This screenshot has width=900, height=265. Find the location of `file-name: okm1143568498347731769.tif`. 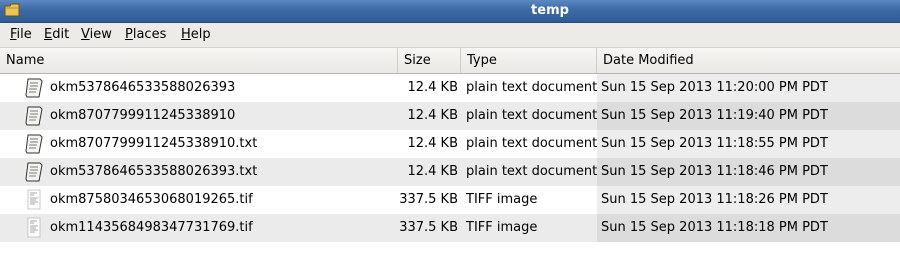

file-name: okm1143568498347731769.tif is located at coordinates (151, 227).